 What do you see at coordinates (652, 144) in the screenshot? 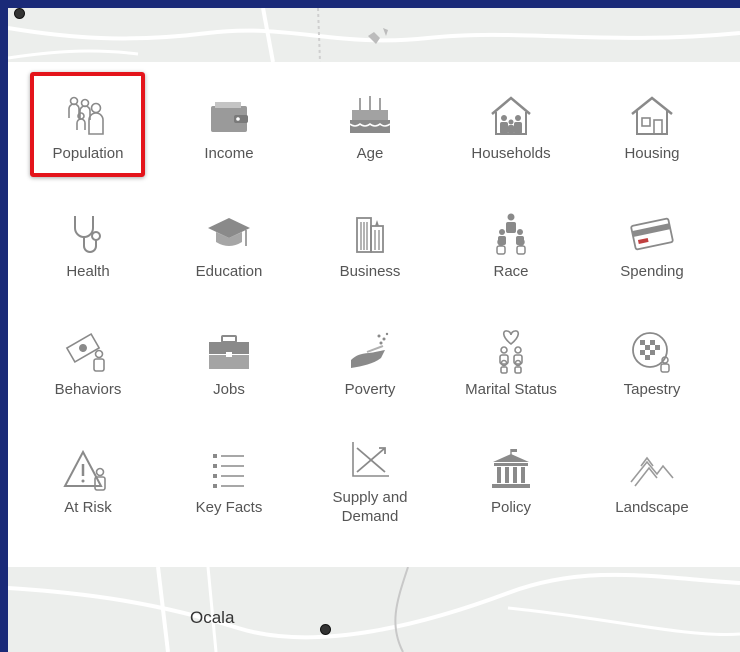
I see `category-housing: Housing` at bounding box center [652, 144].